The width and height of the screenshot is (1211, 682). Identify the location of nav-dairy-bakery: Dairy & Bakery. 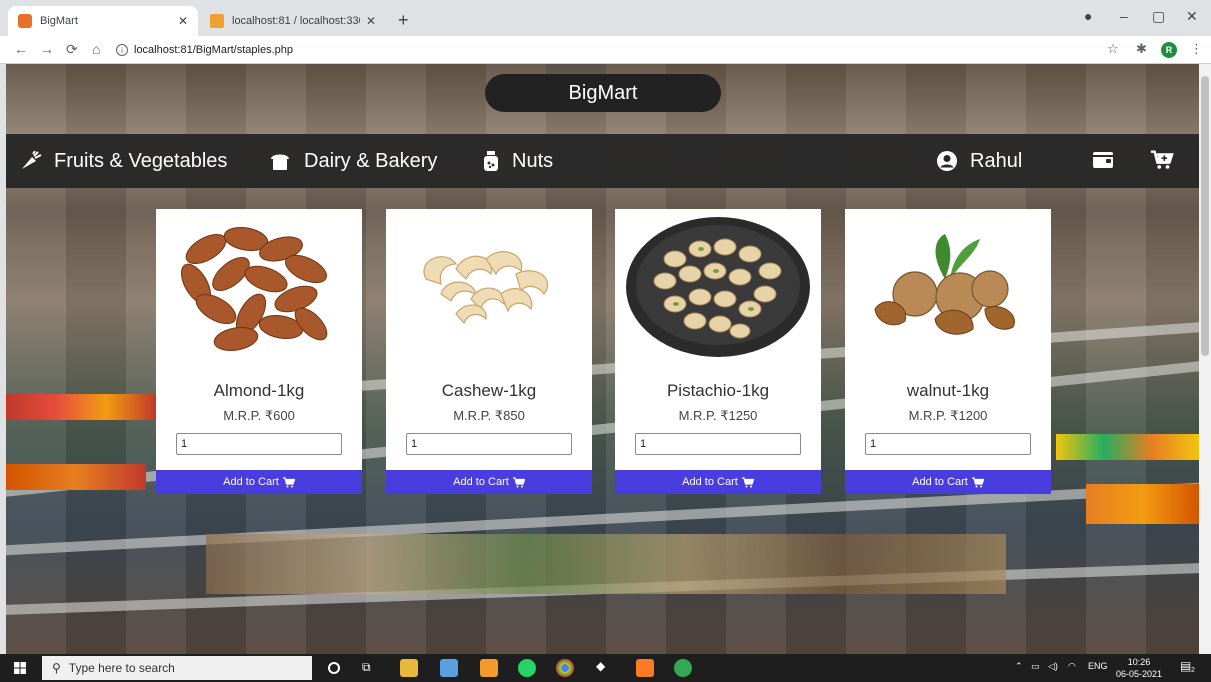
(352, 161).